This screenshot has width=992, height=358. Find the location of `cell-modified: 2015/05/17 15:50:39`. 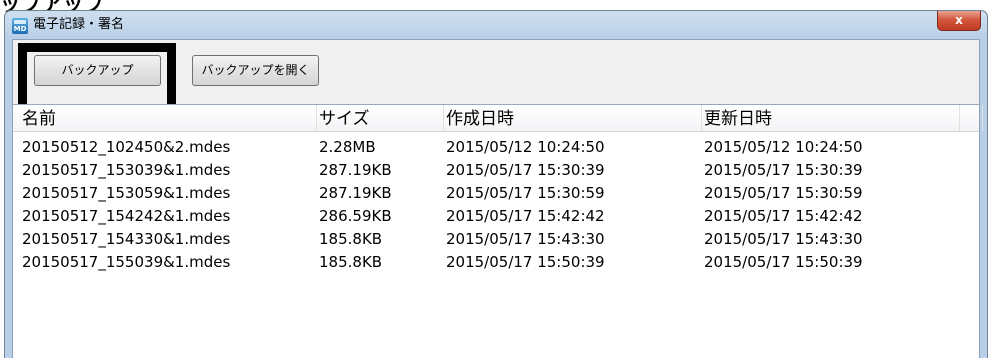

cell-modified: 2015/05/17 15:50:39 is located at coordinates (783, 262).